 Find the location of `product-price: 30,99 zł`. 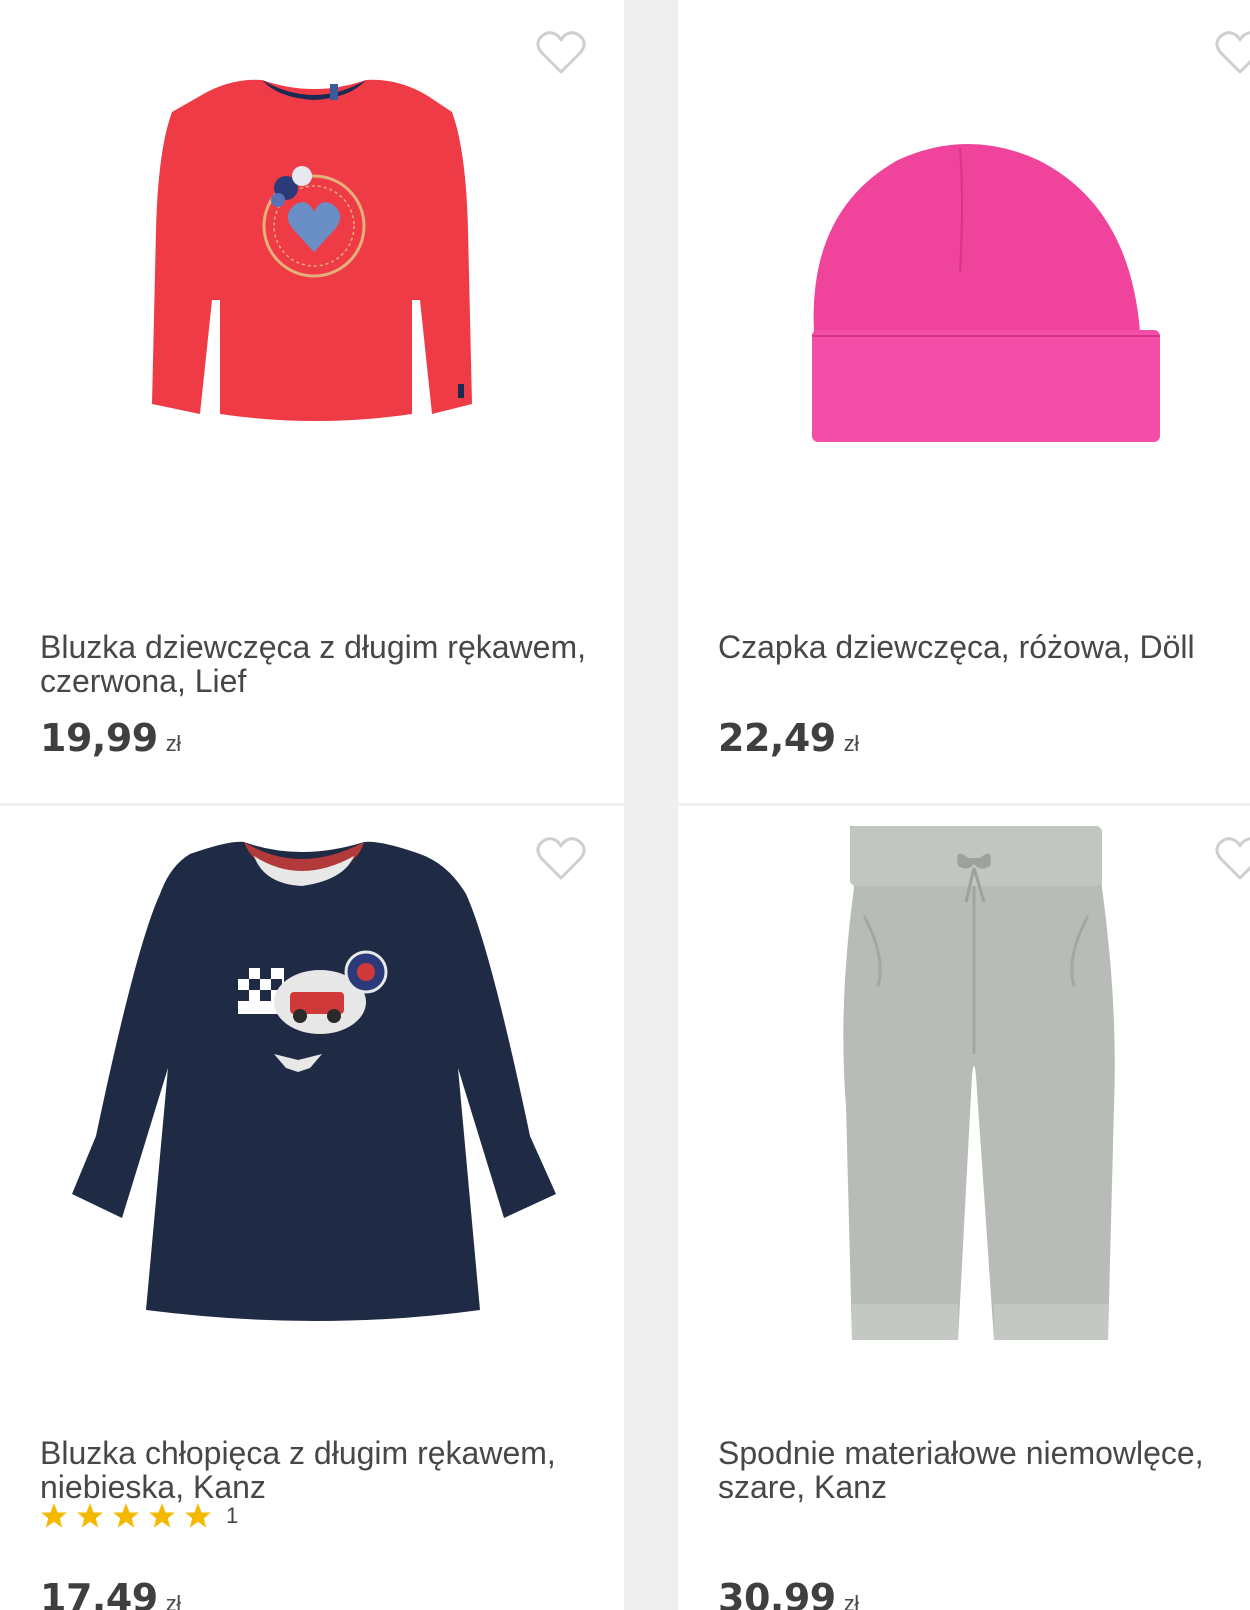

product-price: 30,99 zł is located at coordinates (788, 1593).